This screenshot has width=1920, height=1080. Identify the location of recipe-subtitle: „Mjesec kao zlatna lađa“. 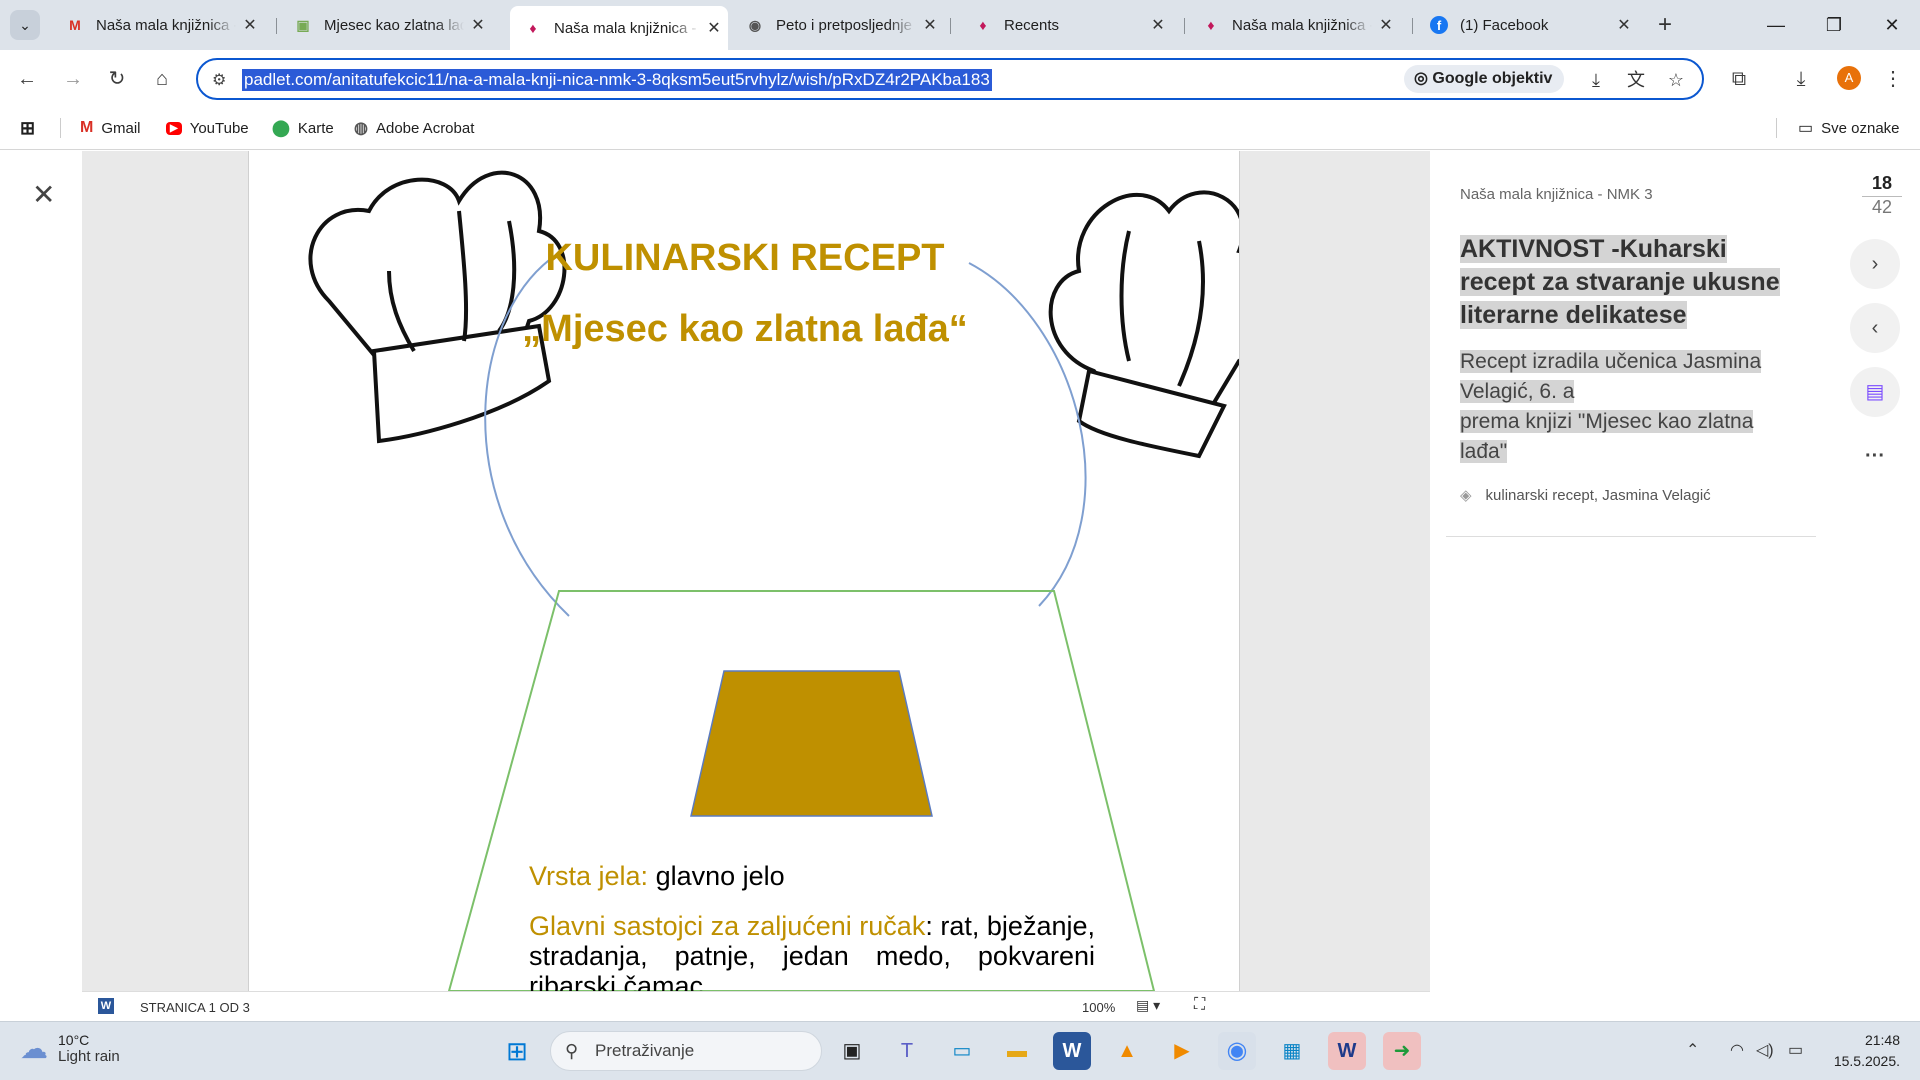
(745, 329).